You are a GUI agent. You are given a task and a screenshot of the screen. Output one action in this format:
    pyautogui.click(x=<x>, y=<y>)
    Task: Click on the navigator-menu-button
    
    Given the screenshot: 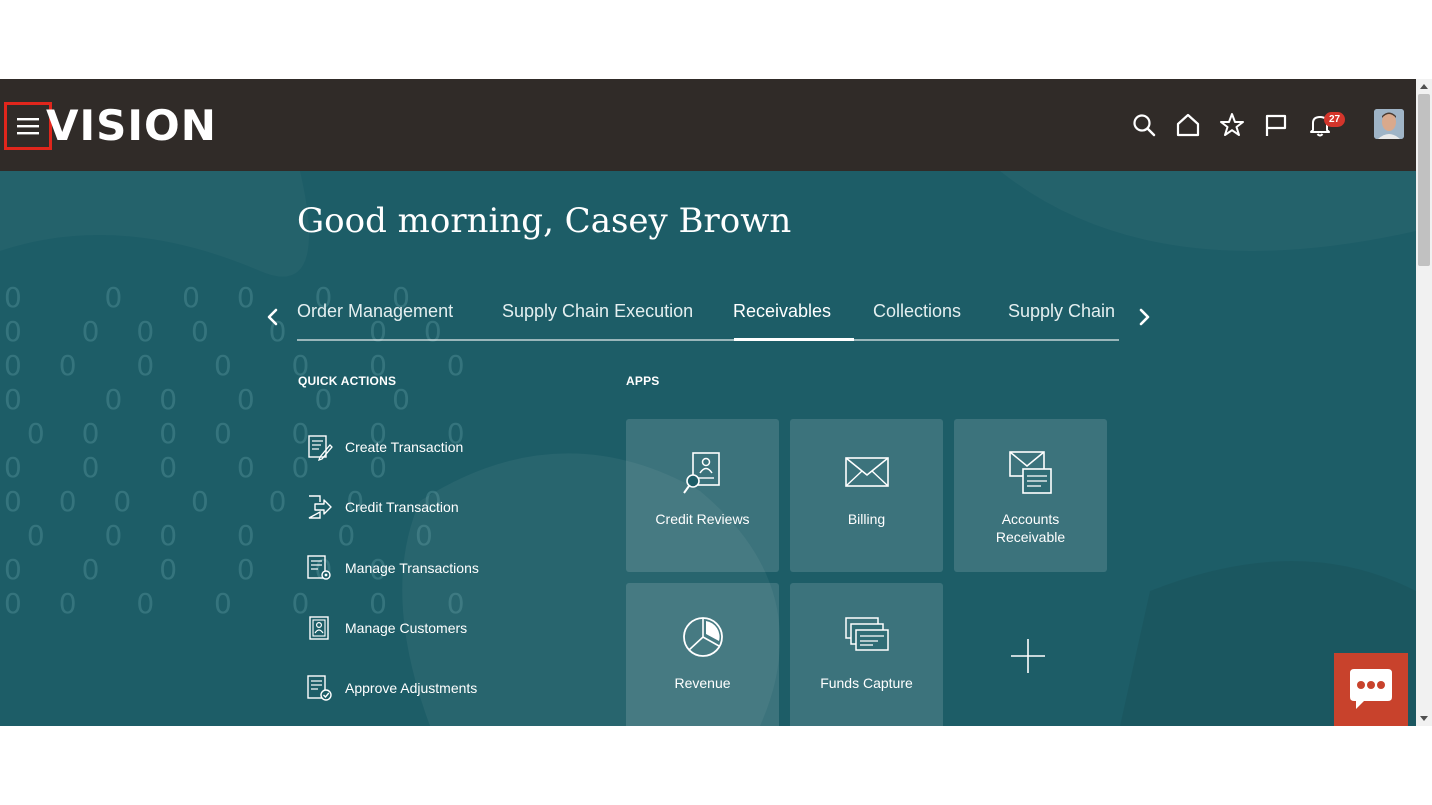 What is the action you would take?
    pyautogui.click(x=28, y=126)
    